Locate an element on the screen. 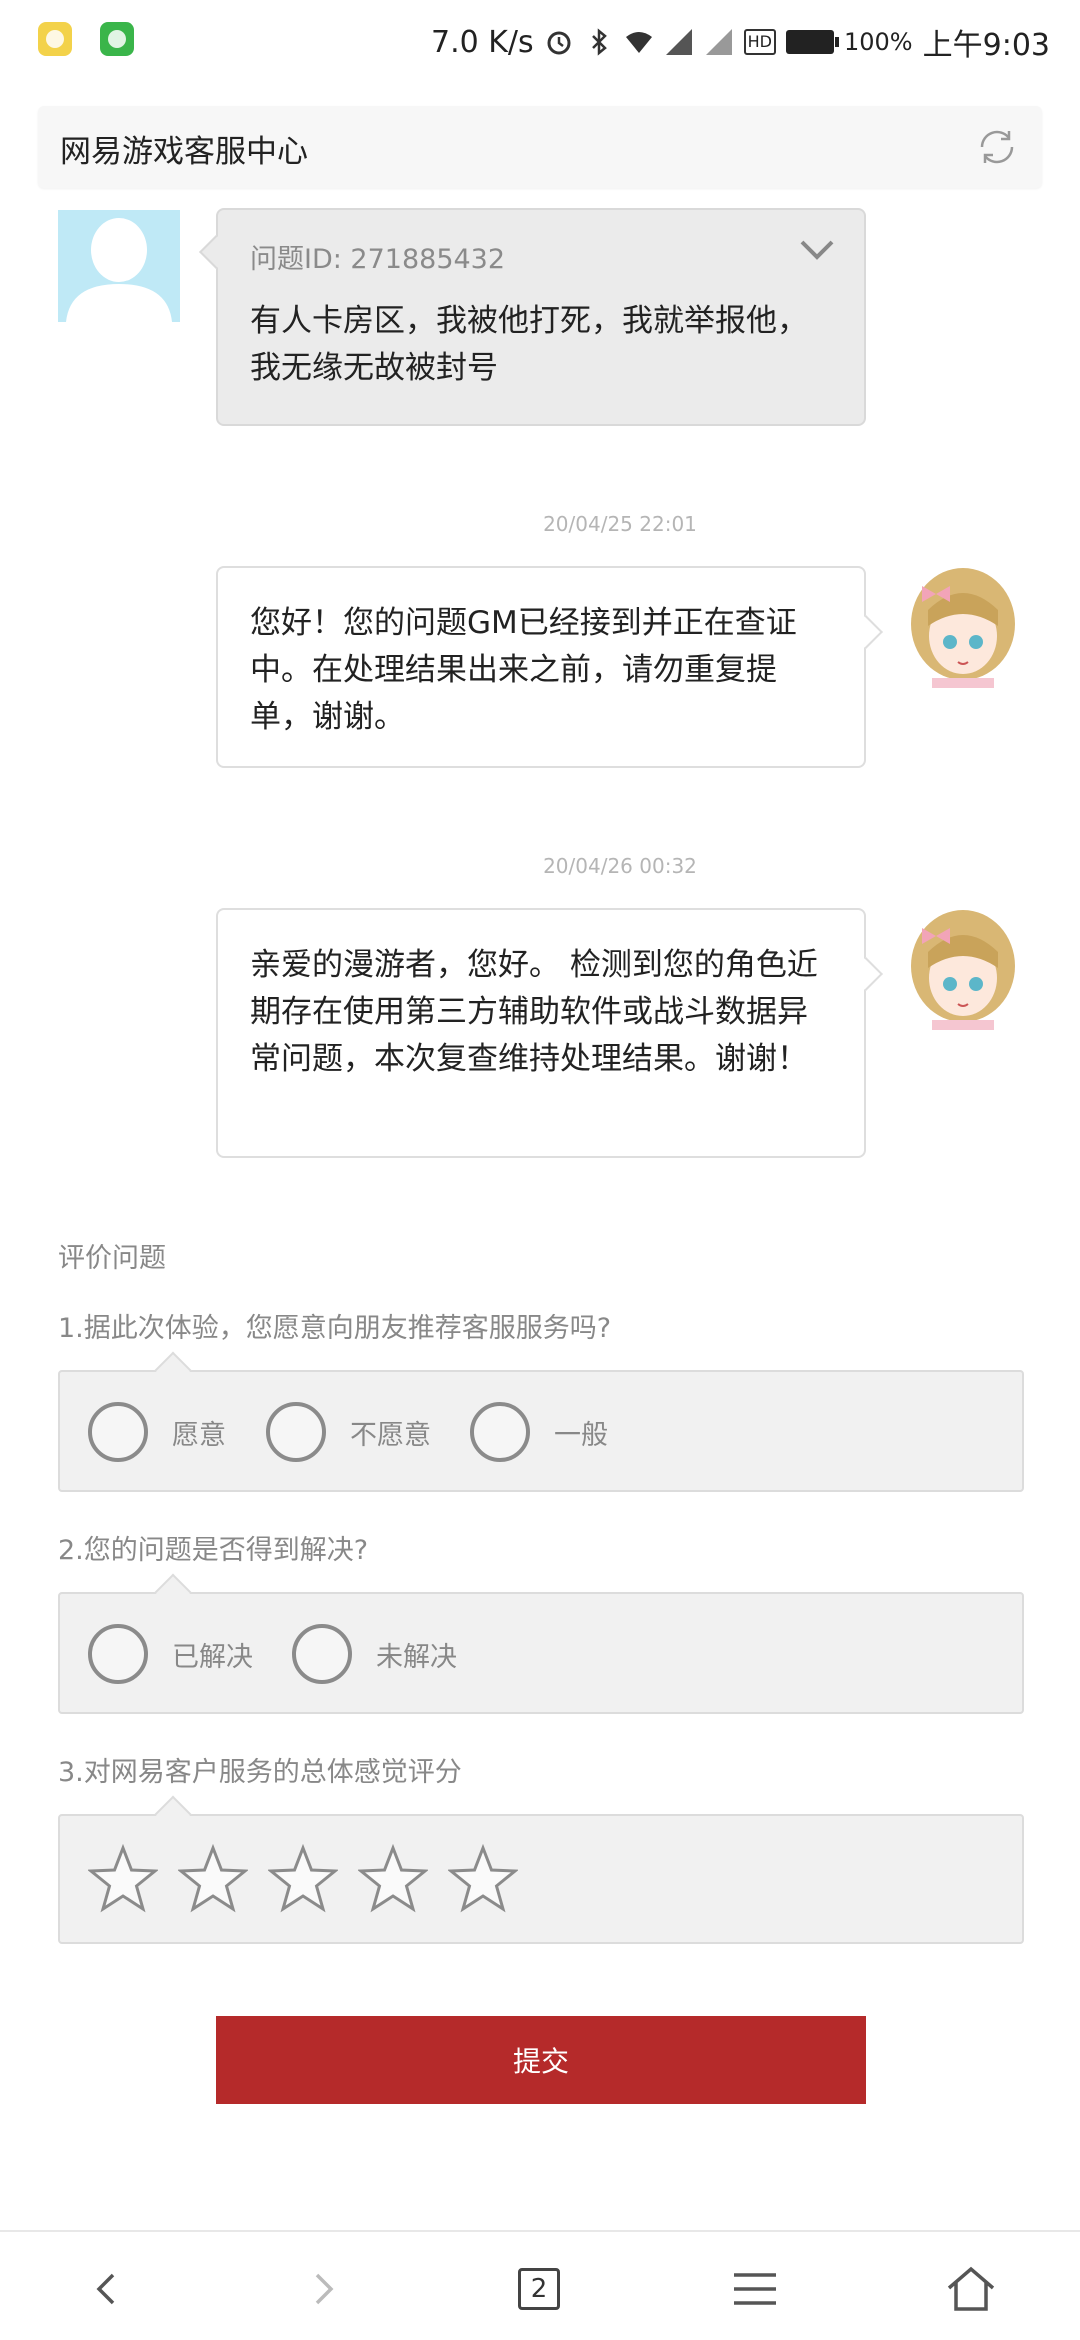 The height and width of the screenshot is (2340, 1080). alarm-icon is located at coordinates (559, 43).